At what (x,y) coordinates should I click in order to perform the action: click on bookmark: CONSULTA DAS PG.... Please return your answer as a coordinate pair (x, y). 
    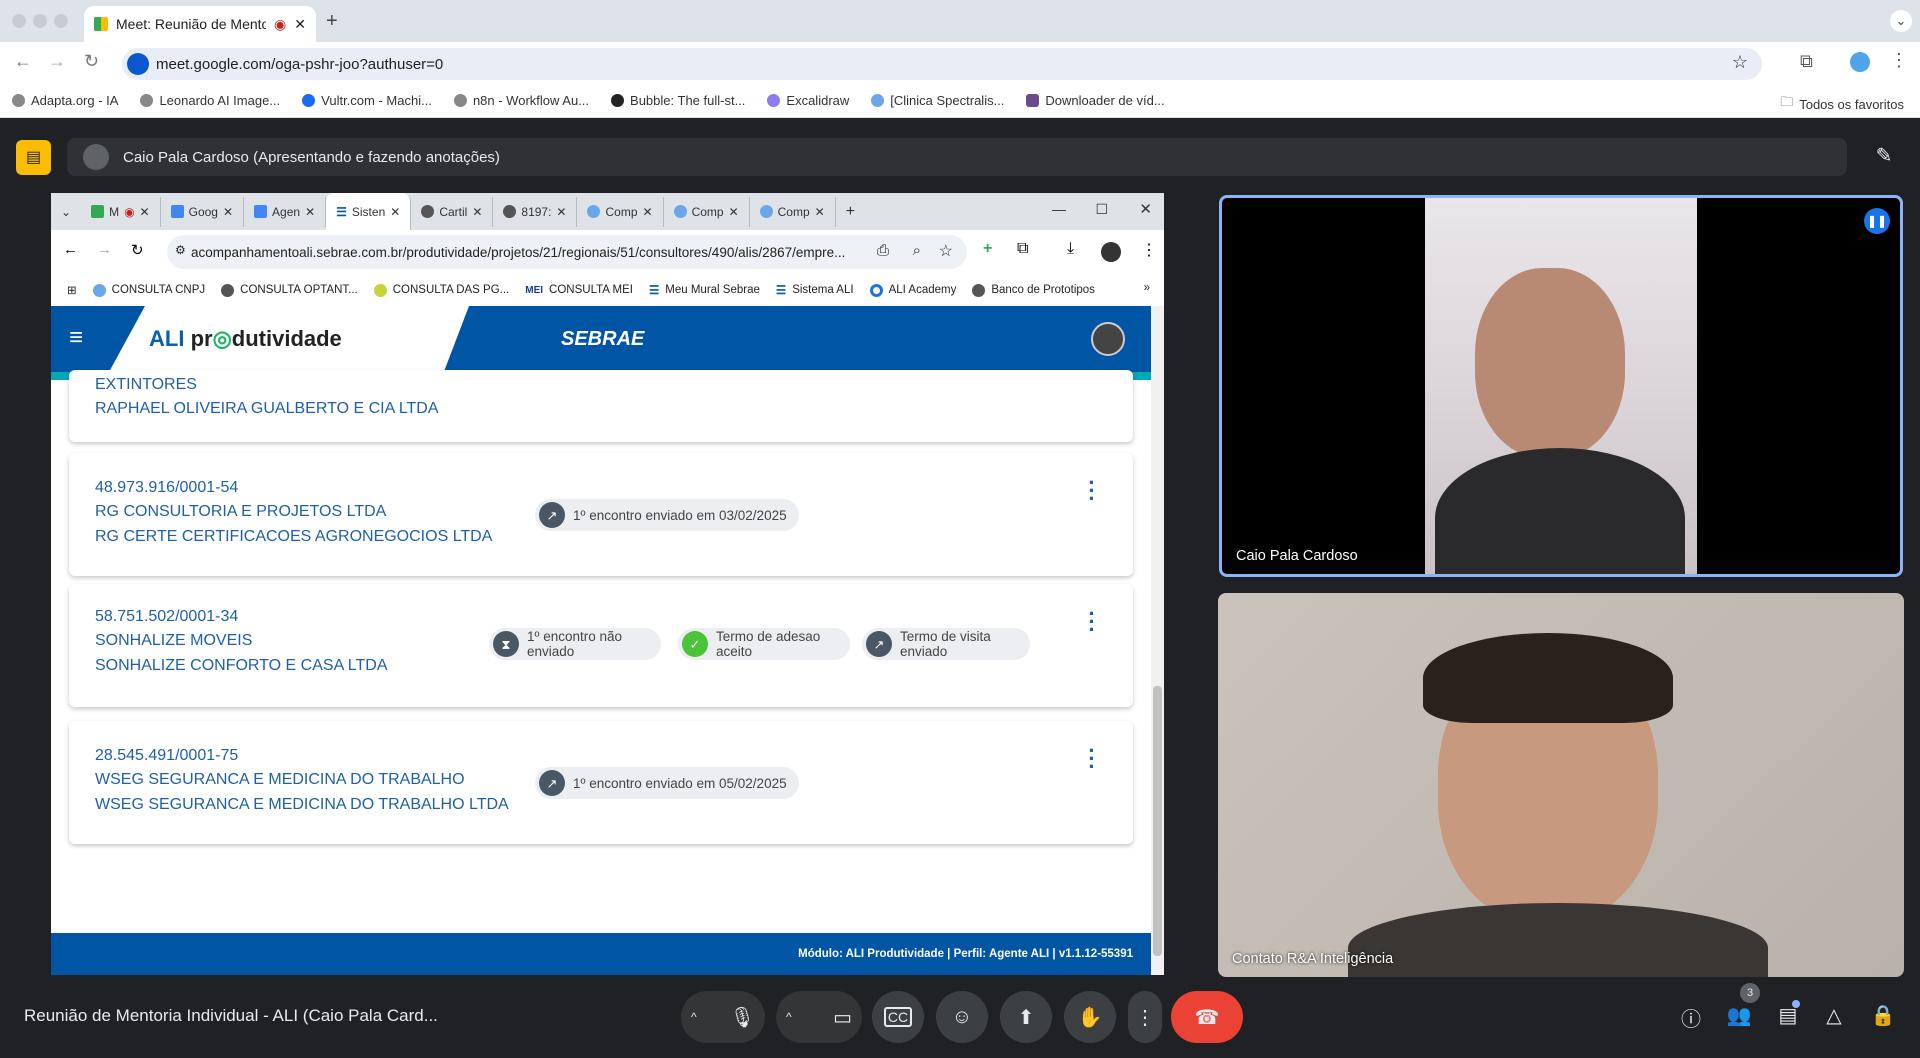
    Looking at the image, I should click on (441, 290).